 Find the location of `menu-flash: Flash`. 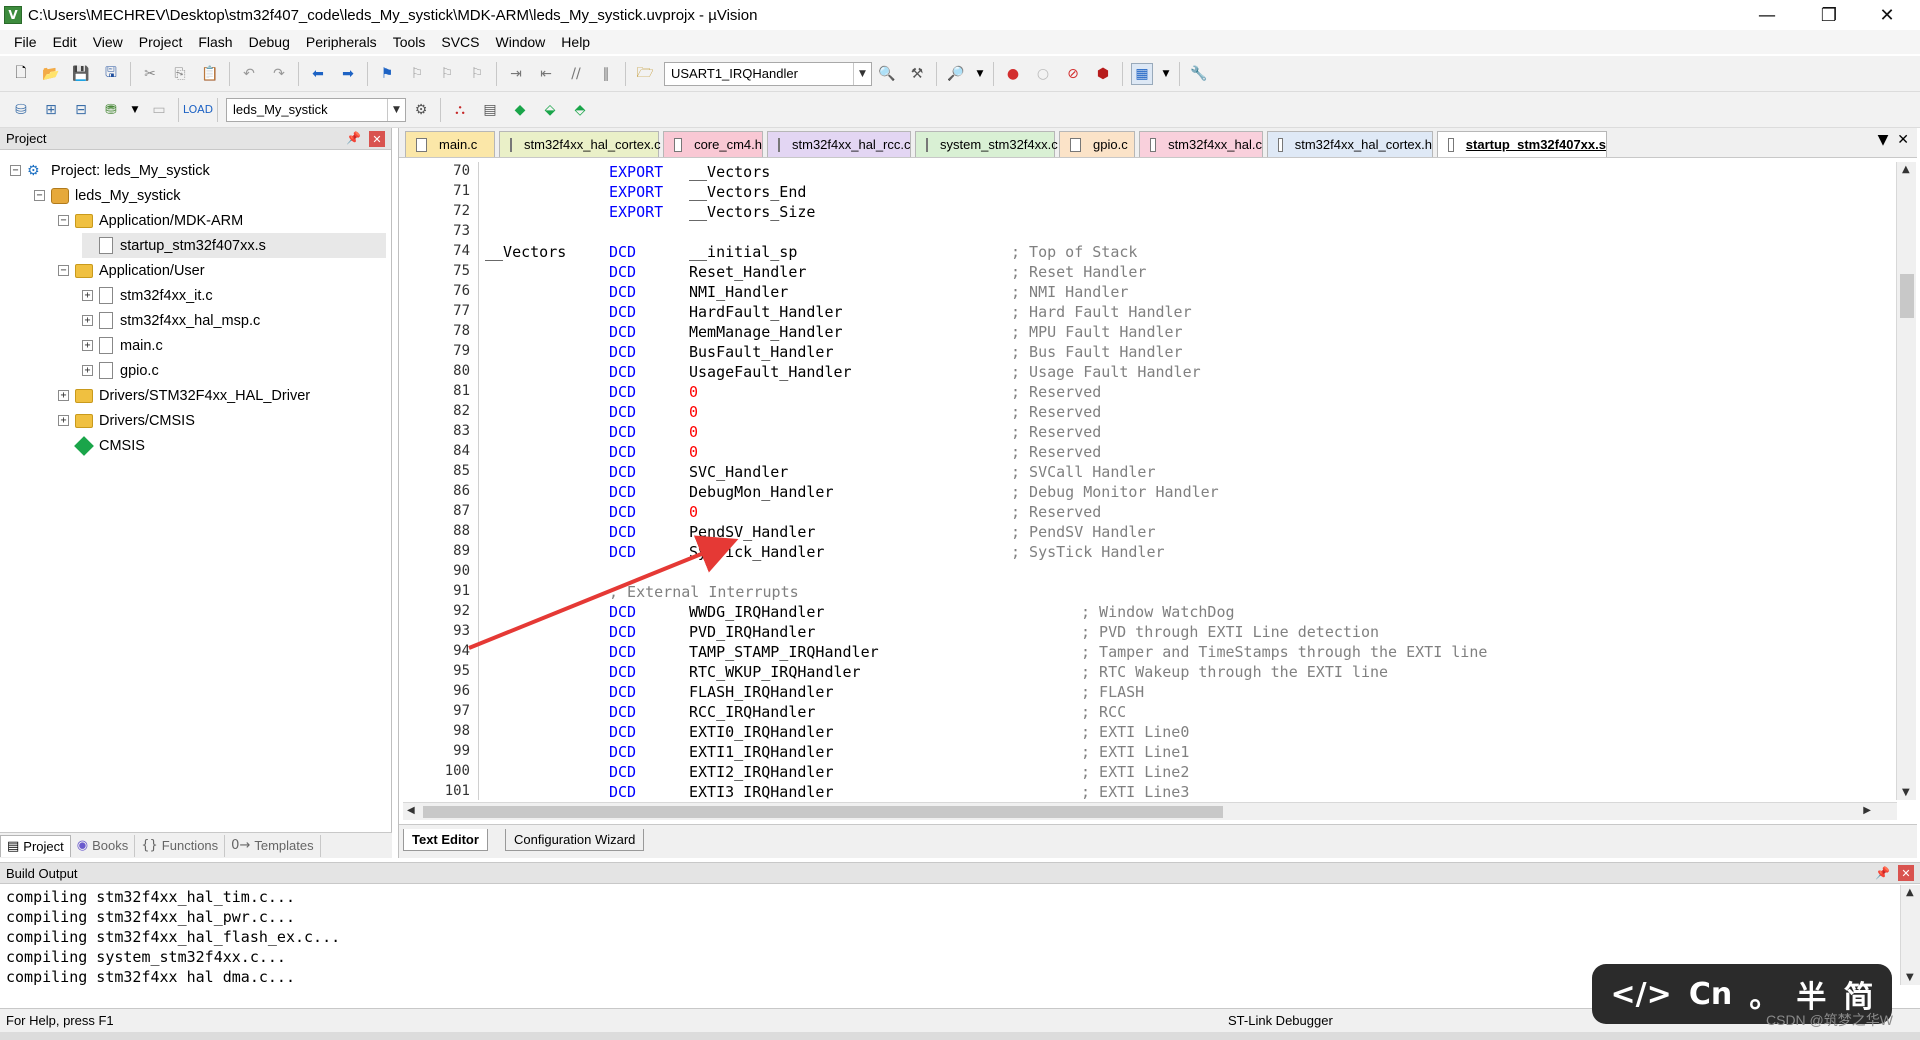

menu-flash: Flash is located at coordinates (215, 42).